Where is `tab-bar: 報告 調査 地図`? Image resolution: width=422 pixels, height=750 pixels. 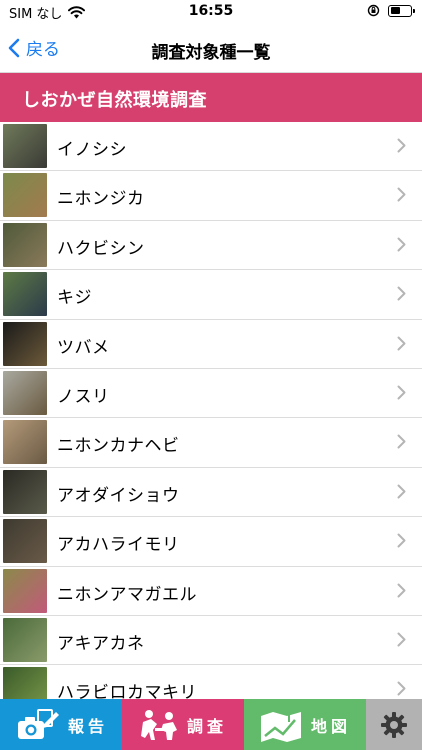
tab-bar: 報告 調査 地図 is located at coordinates (211, 724).